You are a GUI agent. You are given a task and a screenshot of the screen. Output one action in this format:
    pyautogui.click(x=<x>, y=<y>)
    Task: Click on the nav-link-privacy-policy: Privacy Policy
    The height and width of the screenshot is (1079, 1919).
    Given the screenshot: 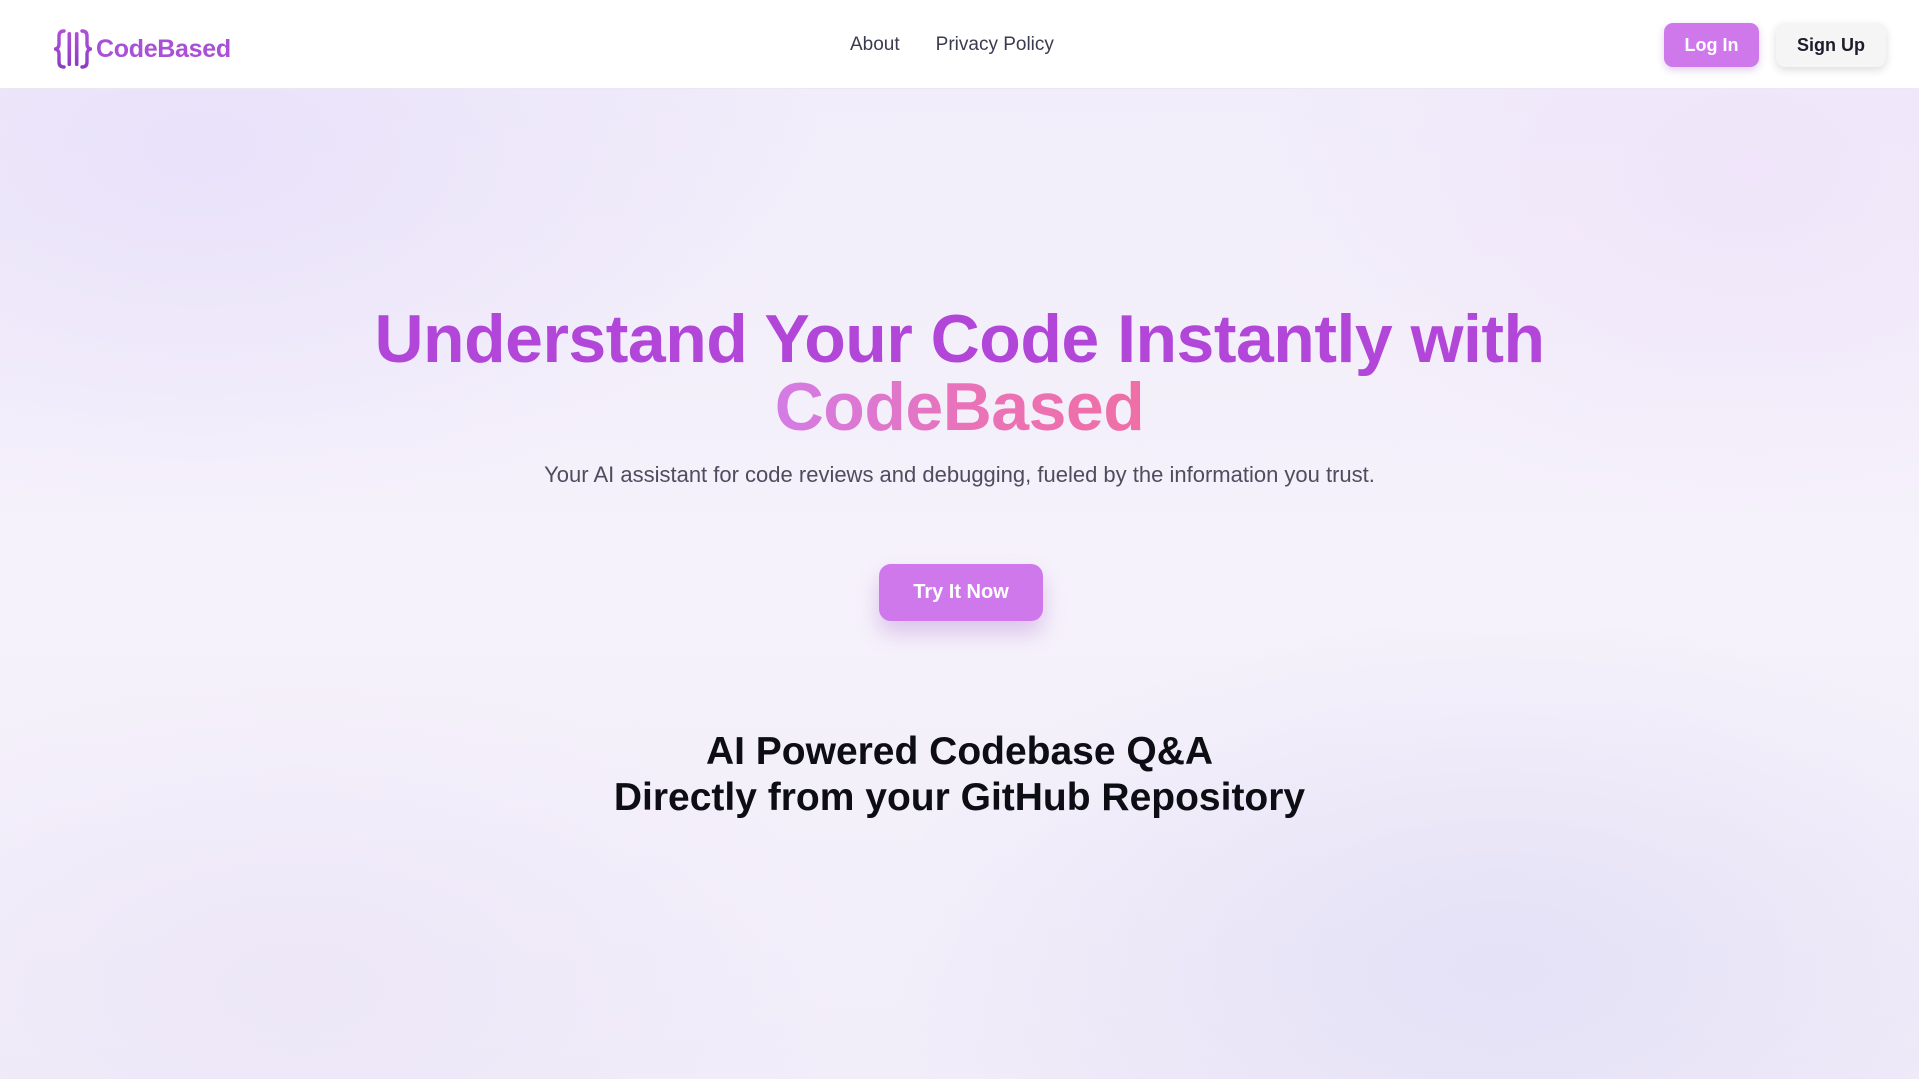 What is the action you would take?
    pyautogui.click(x=995, y=45)
    